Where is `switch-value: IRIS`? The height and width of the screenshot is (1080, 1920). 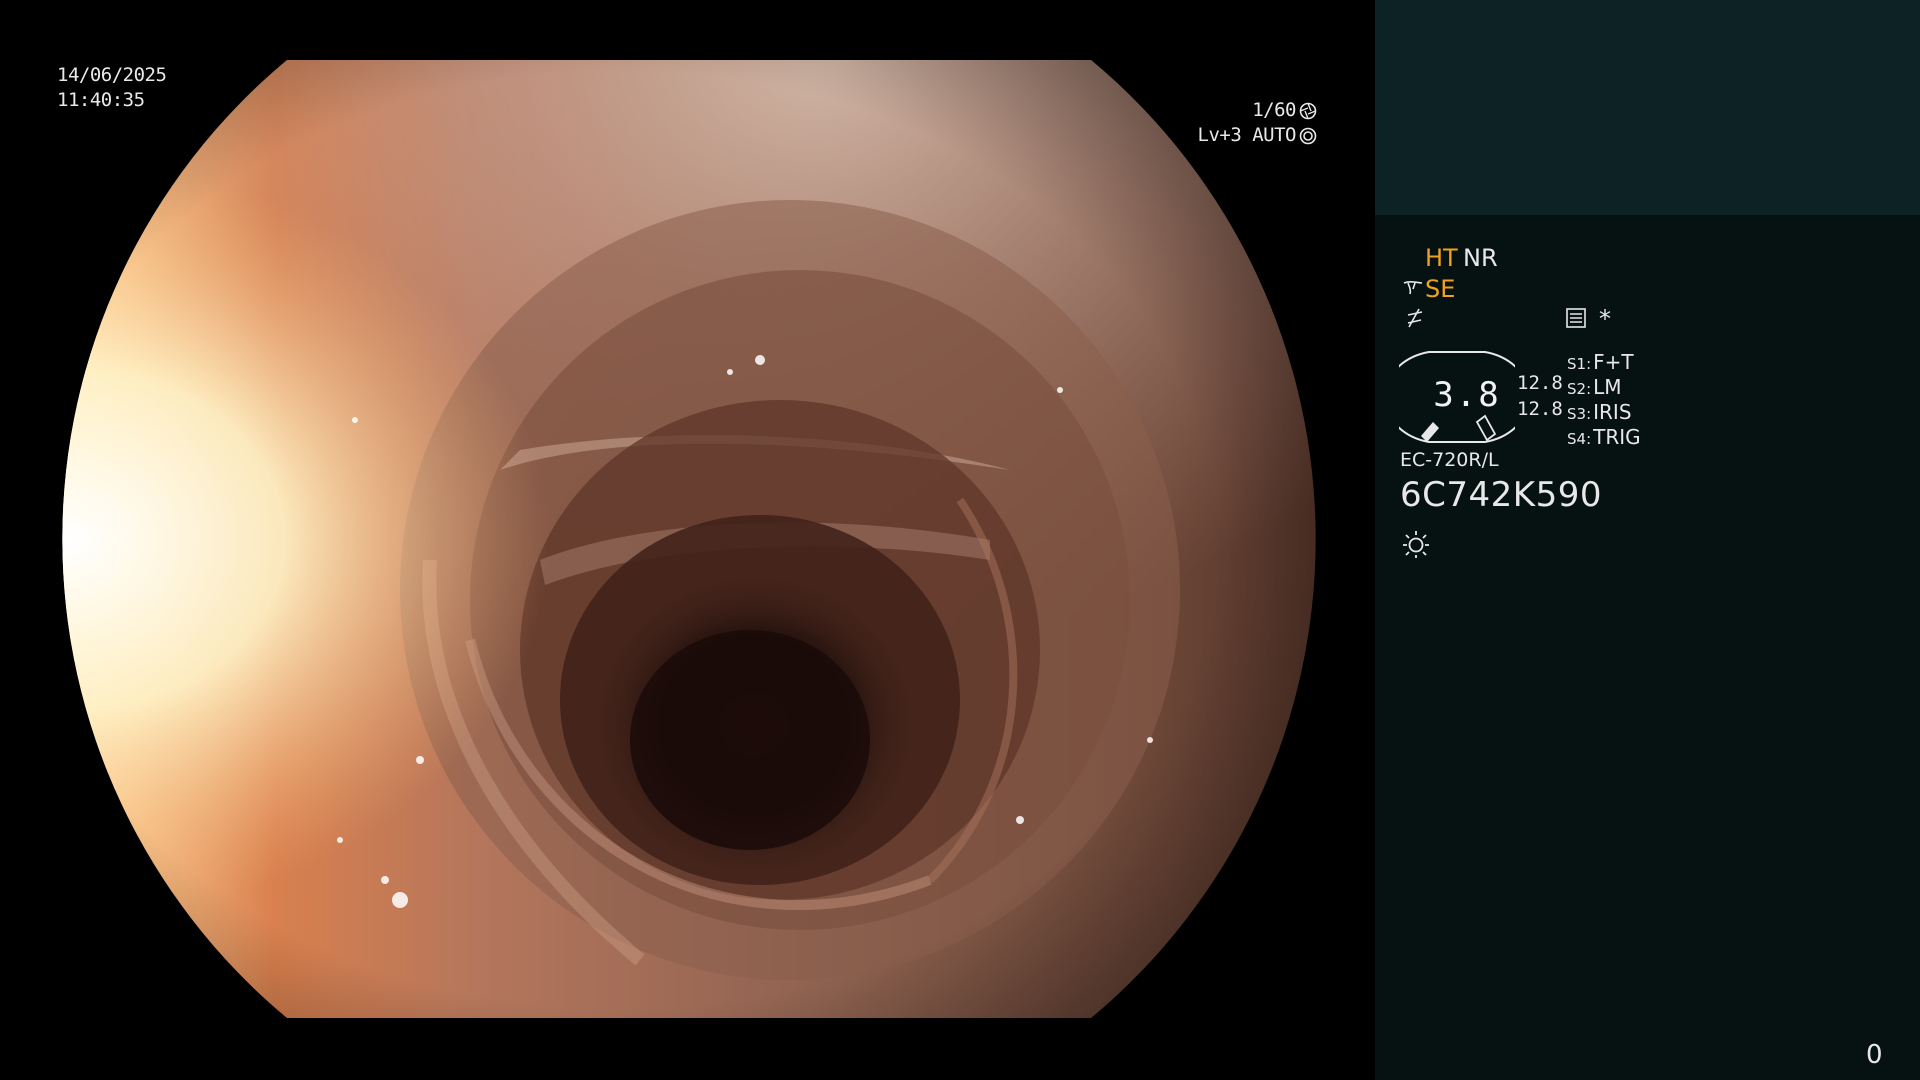 switch-value: IRIS is located at coordinates (1612, 412).